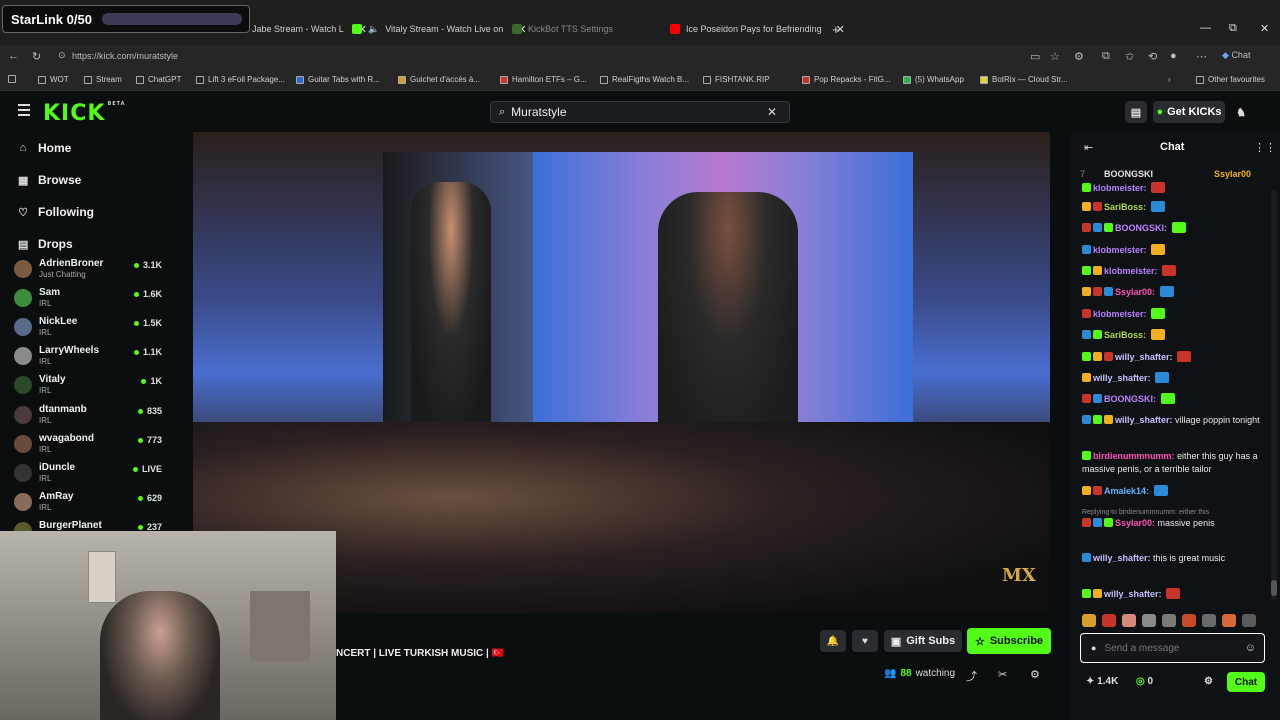  Describe the element at coordinates (62, 55) in the screenshot. I see `site-info-icon: ⊙` at that location.